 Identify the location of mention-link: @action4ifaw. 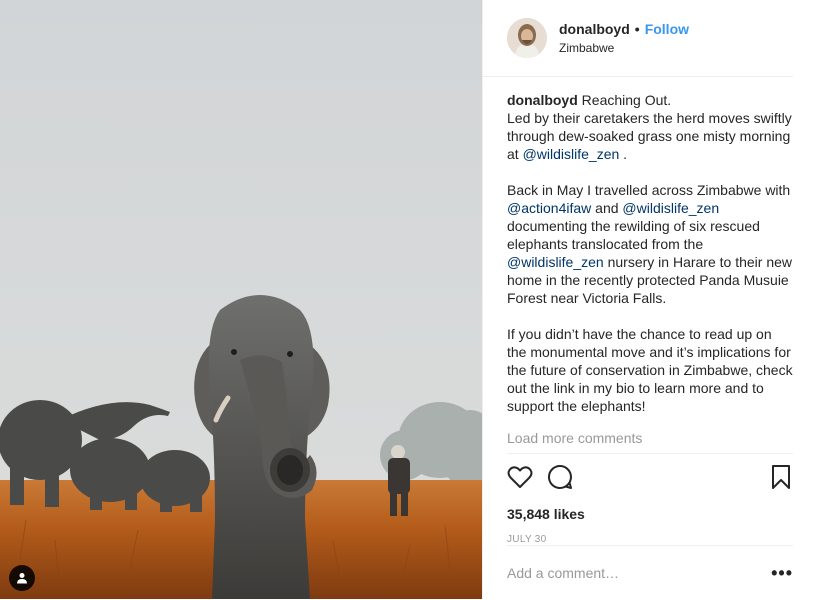
(549, 208).